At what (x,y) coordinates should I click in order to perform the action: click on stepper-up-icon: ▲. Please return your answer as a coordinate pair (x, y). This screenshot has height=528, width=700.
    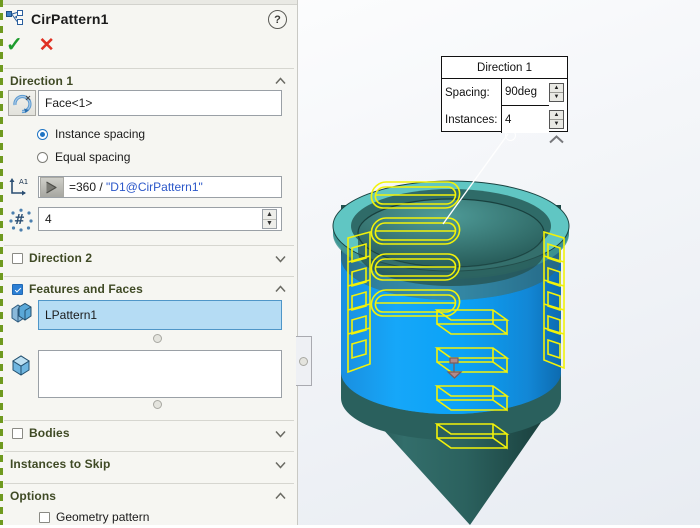
    Looking at the image, I should click on (269, 215).